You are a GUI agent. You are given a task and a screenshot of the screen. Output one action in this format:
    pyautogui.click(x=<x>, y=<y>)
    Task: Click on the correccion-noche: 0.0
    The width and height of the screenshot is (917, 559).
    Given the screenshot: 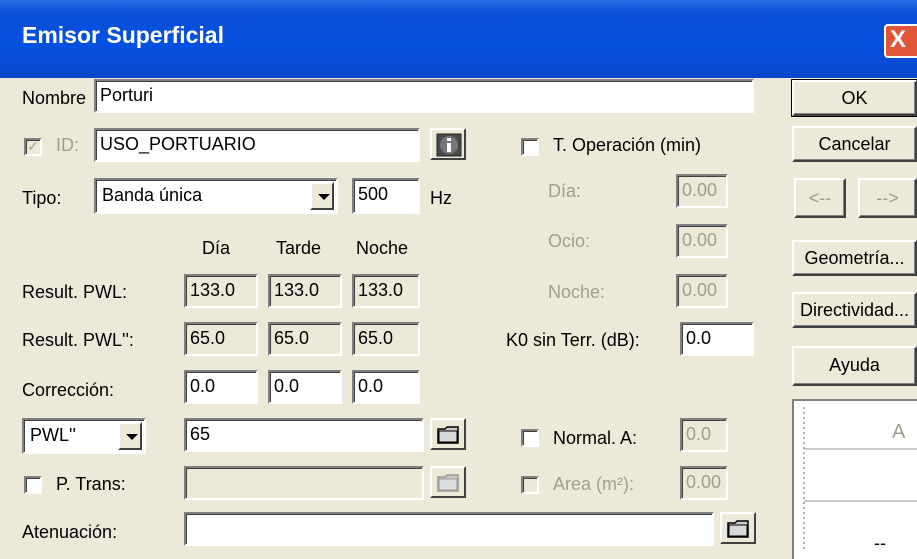 What is the action you would take?
    pyautogui.click(x=386, y=387)
    